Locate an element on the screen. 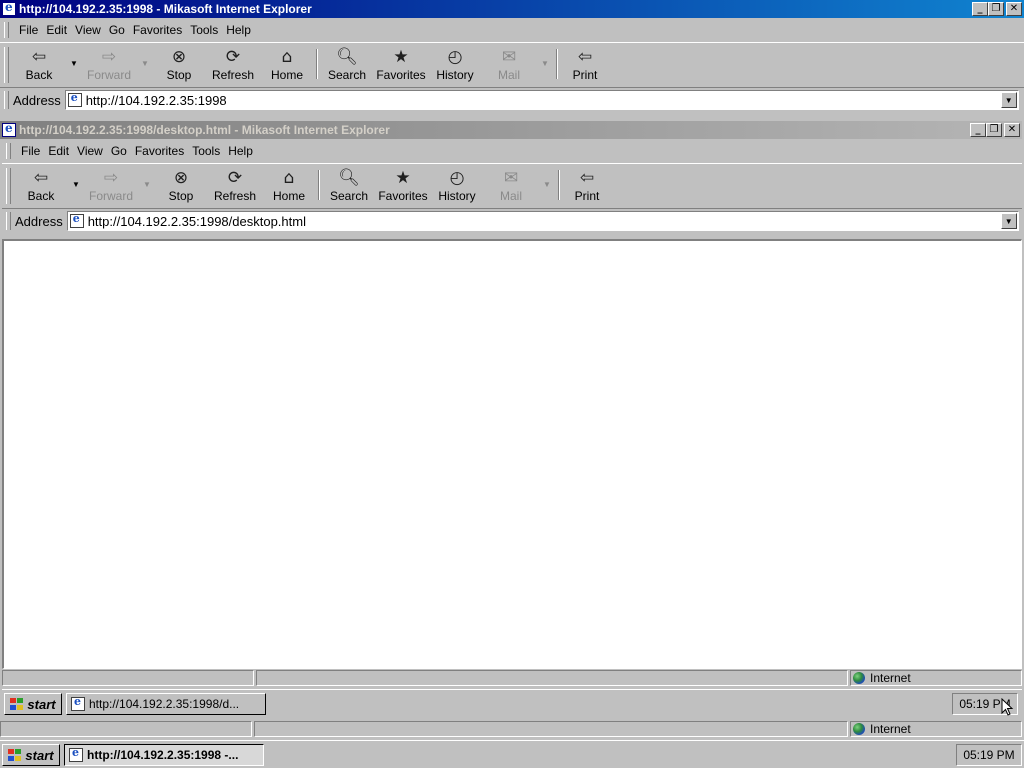 The width and height of the screenshot is (1024, 768). mouse-cursor-icon is located at coordinates (1007, 707).